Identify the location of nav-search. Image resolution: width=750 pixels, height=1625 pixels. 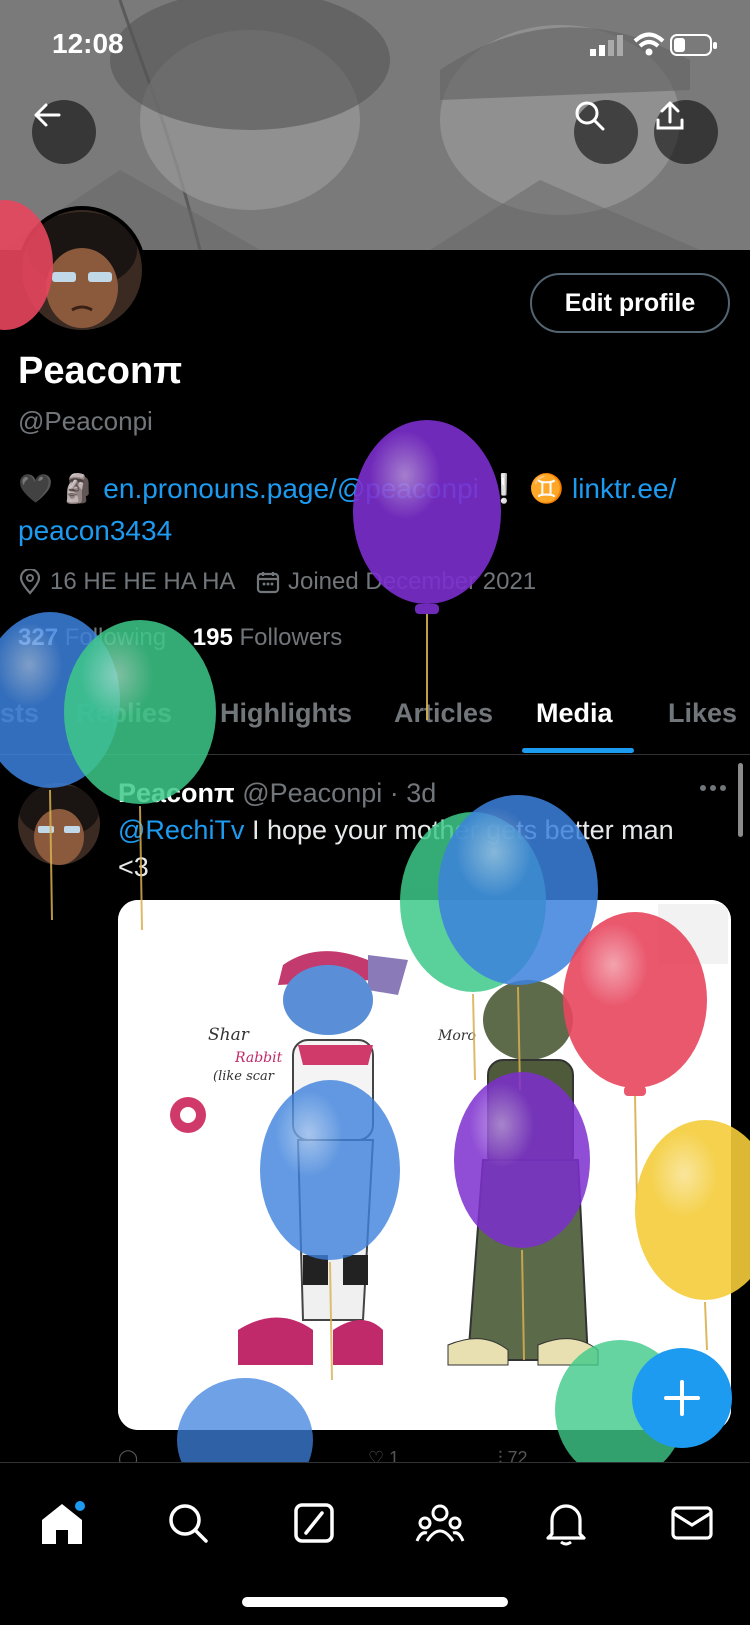
(188, 1523).